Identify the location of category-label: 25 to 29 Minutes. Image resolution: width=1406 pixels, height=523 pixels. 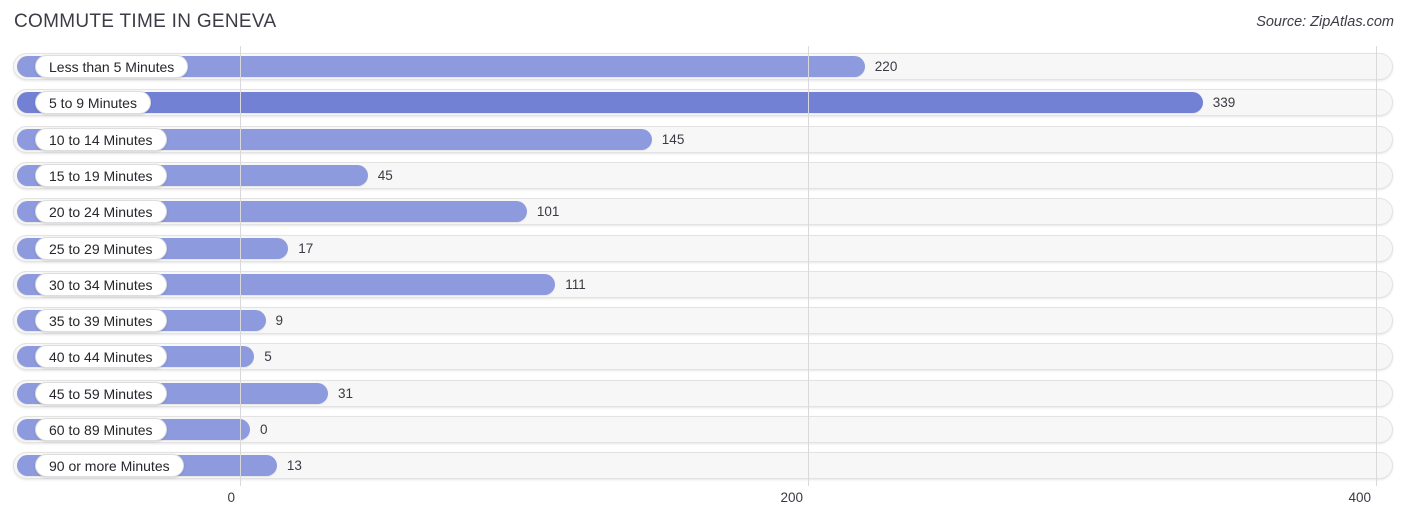
(101, 248).